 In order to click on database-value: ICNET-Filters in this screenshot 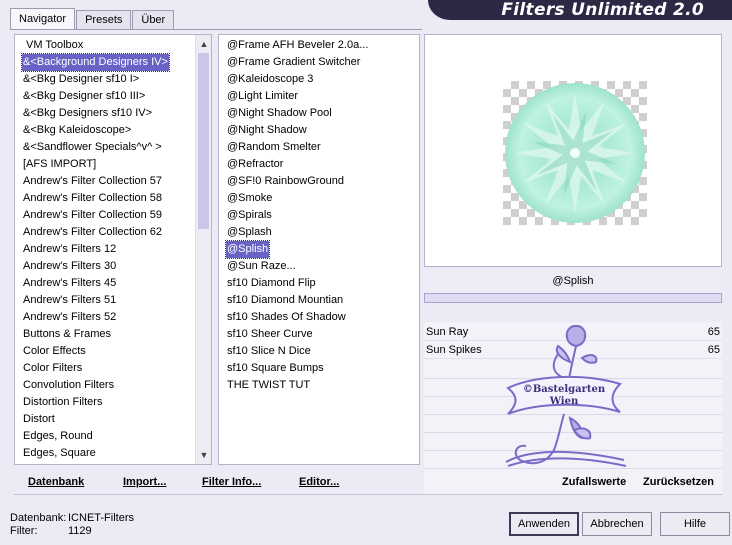, I will do `click(101, 518)`.